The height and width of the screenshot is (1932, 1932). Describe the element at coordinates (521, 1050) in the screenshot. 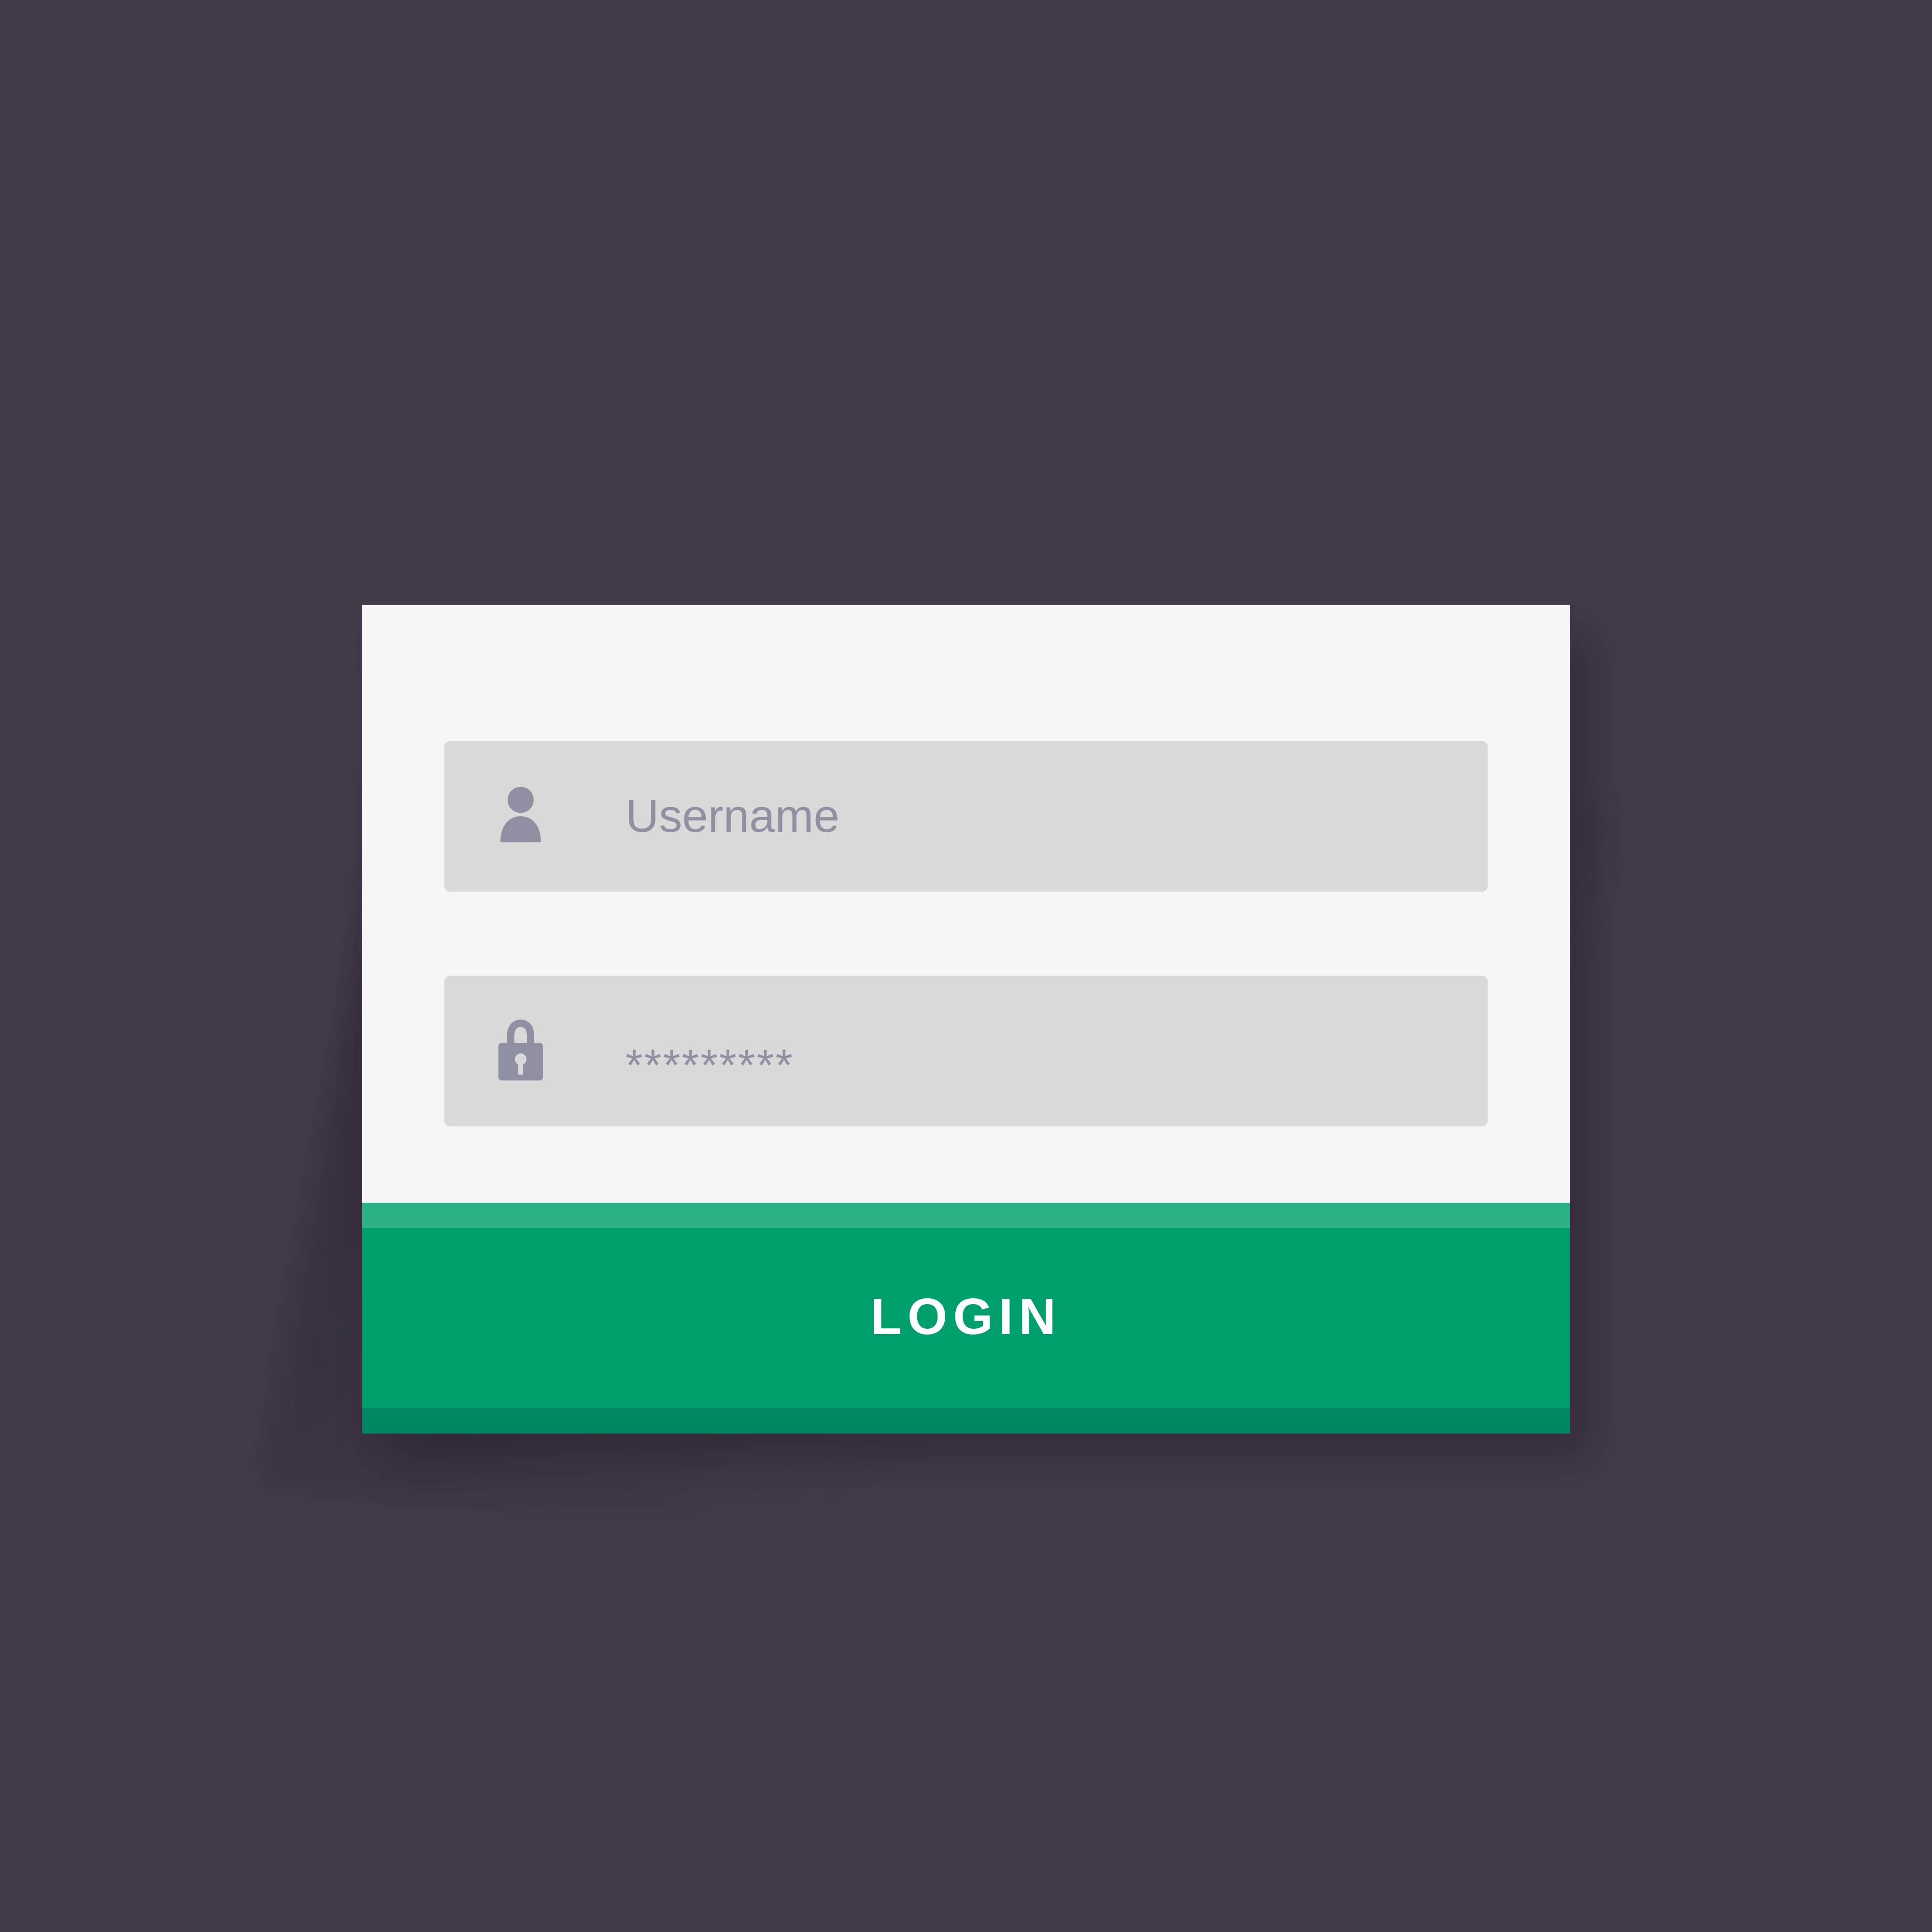

I see `lock-icon` at that location.